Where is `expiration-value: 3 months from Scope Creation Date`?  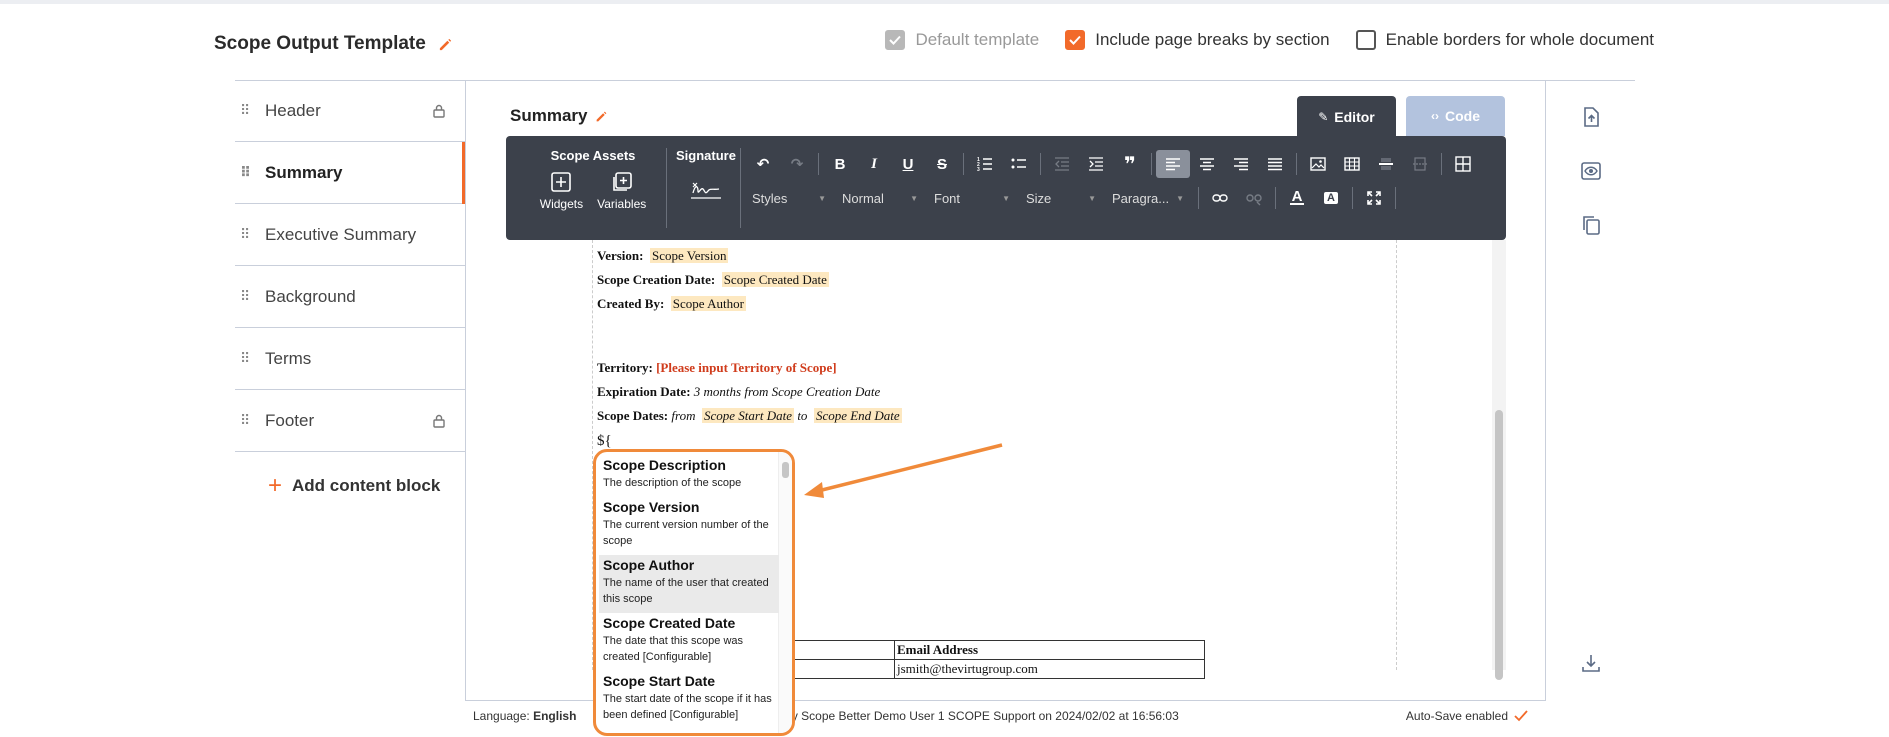 expiration-value: 3 months from Scope Creation Date is located at coordinates (787, 391).